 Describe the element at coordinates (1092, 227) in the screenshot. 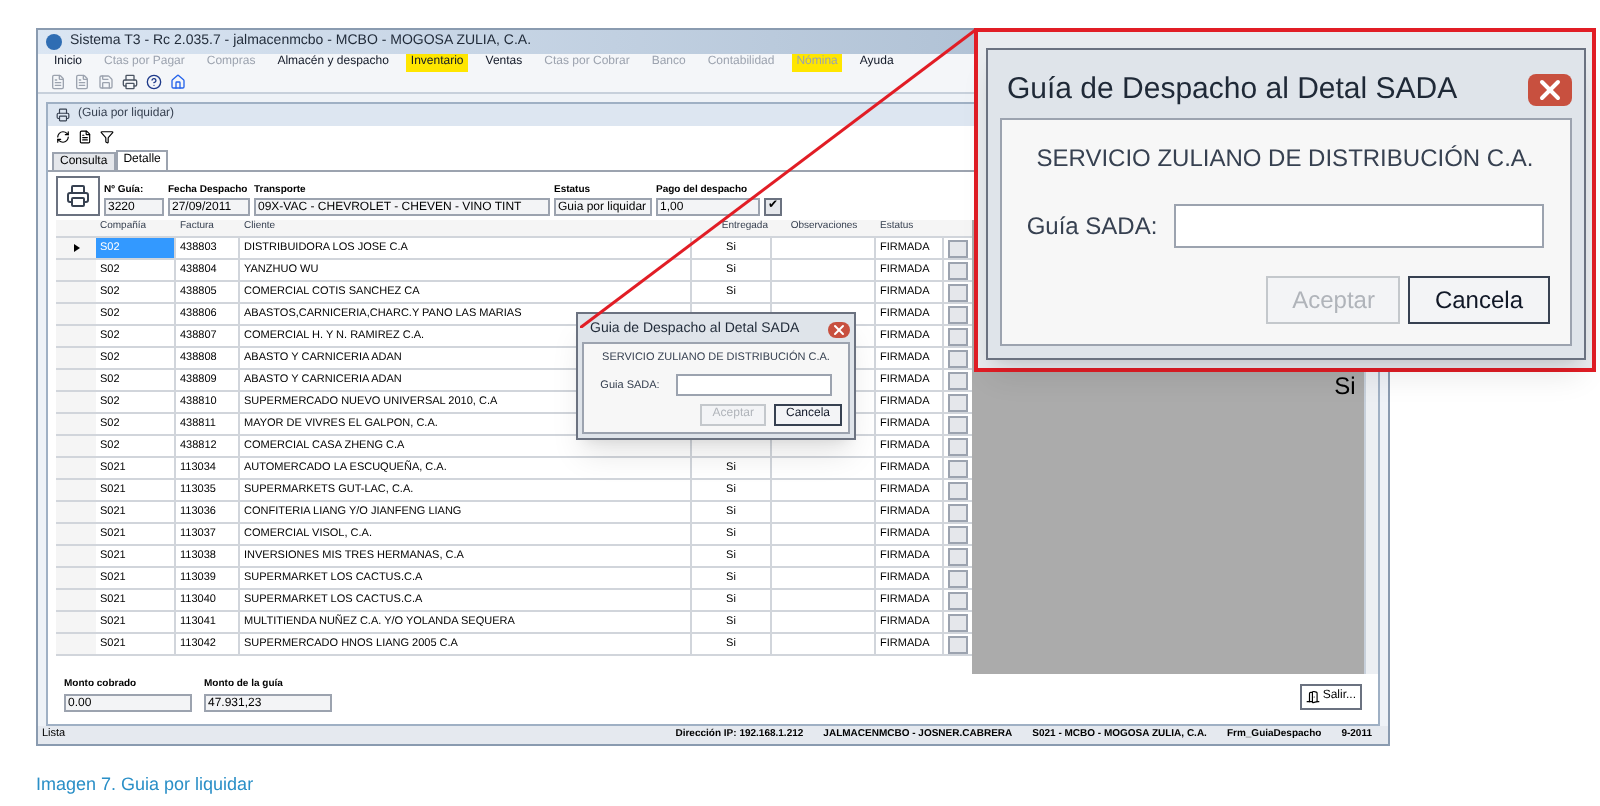

I see `field-label: Guía SADA:` at that location.